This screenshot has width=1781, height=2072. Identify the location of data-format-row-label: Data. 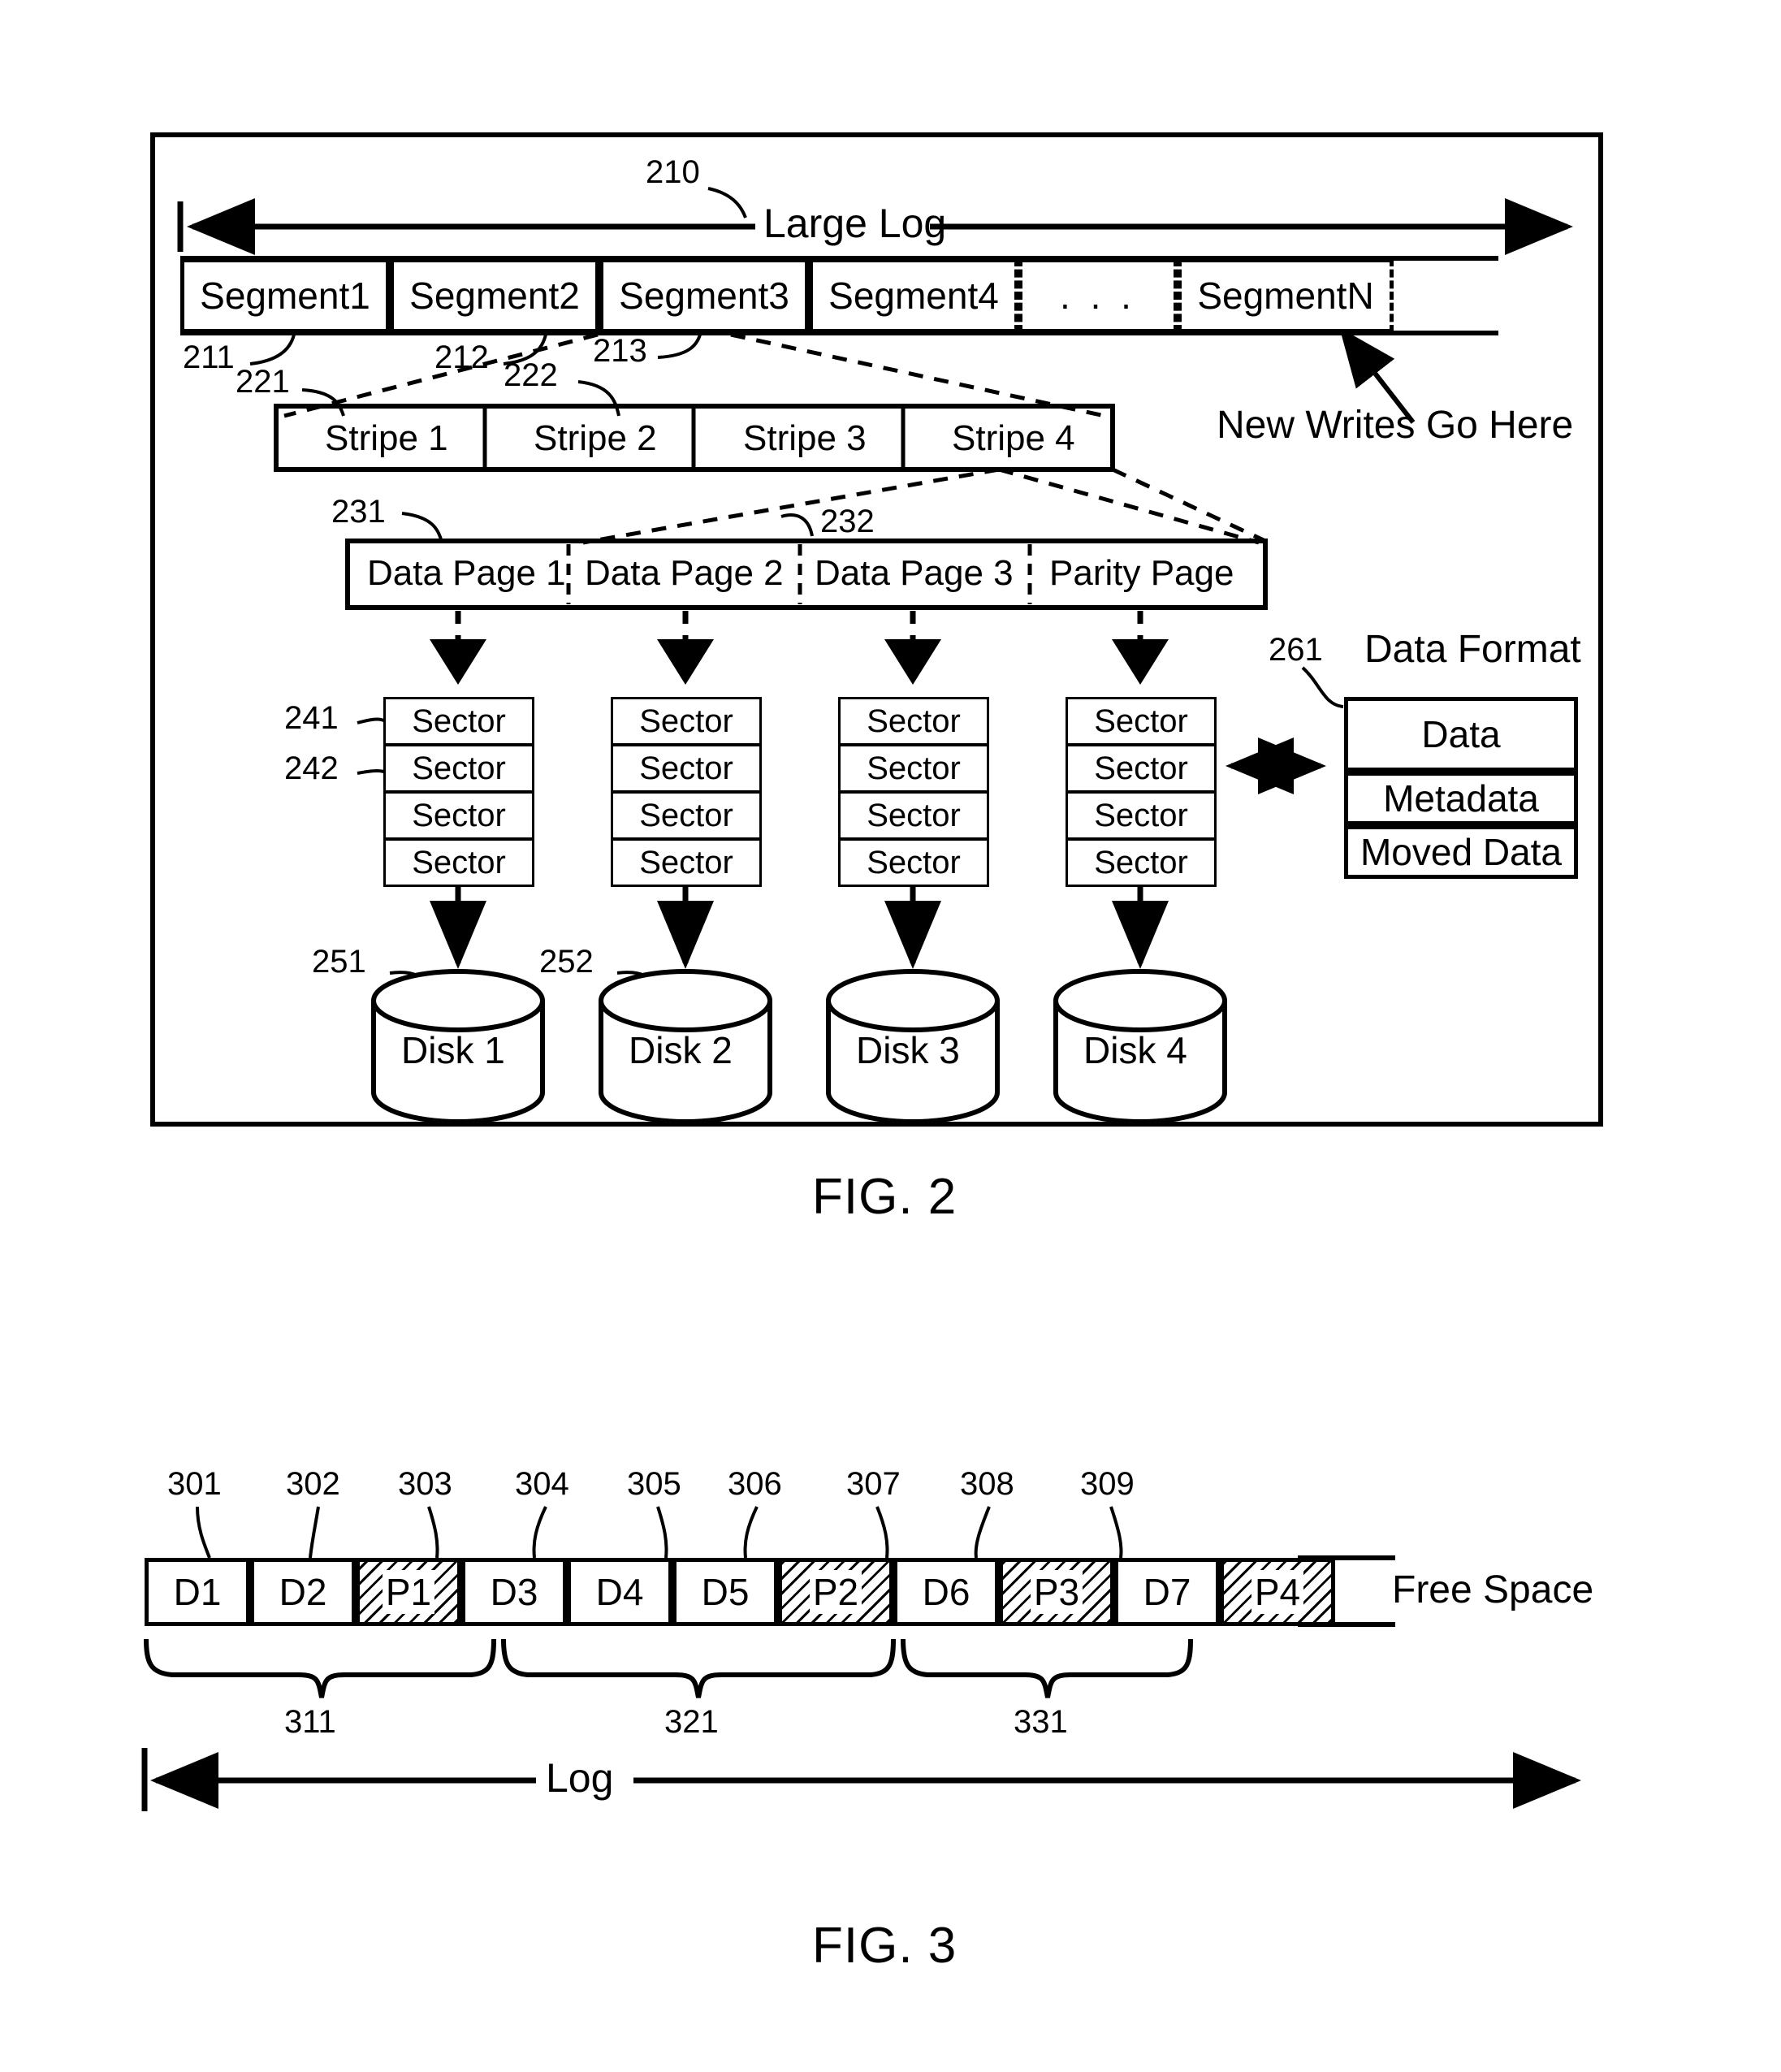
(1461, 734).